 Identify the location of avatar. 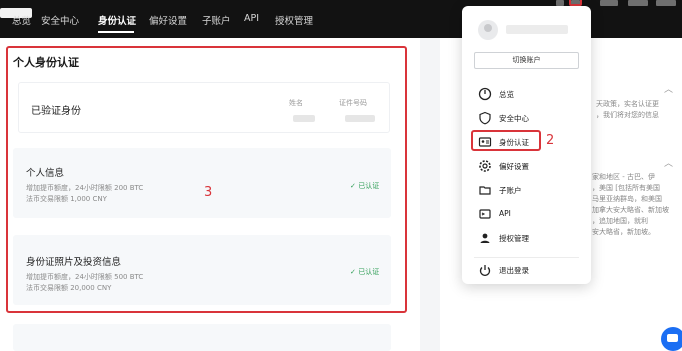
(488, 30).